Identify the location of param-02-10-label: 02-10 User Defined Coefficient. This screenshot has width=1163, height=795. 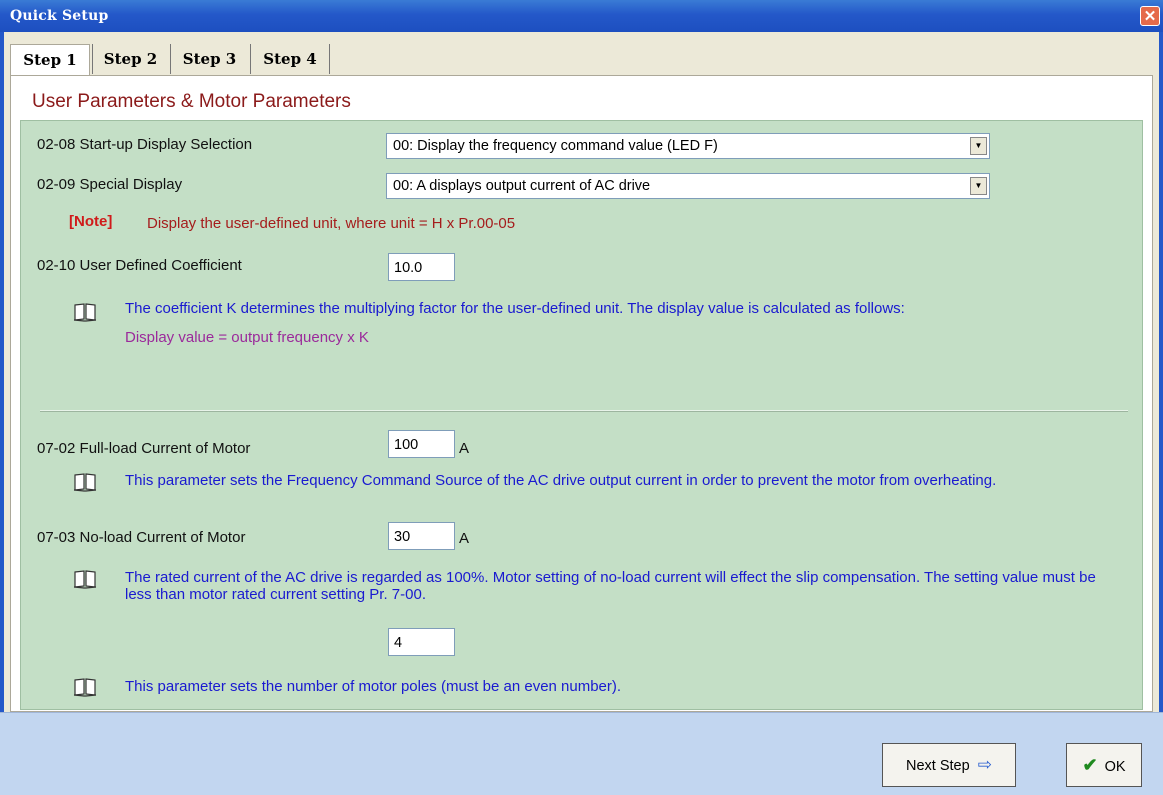
(139, 265).